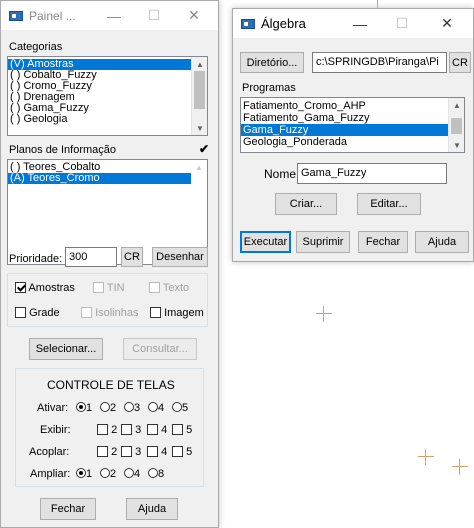 The height and width of the screenshot is (528, 474). What do you see at coordinates (352, 142) in the screenshot?
I see `list-item: Geologia_Ponderada` at bounding box center [352, 142].